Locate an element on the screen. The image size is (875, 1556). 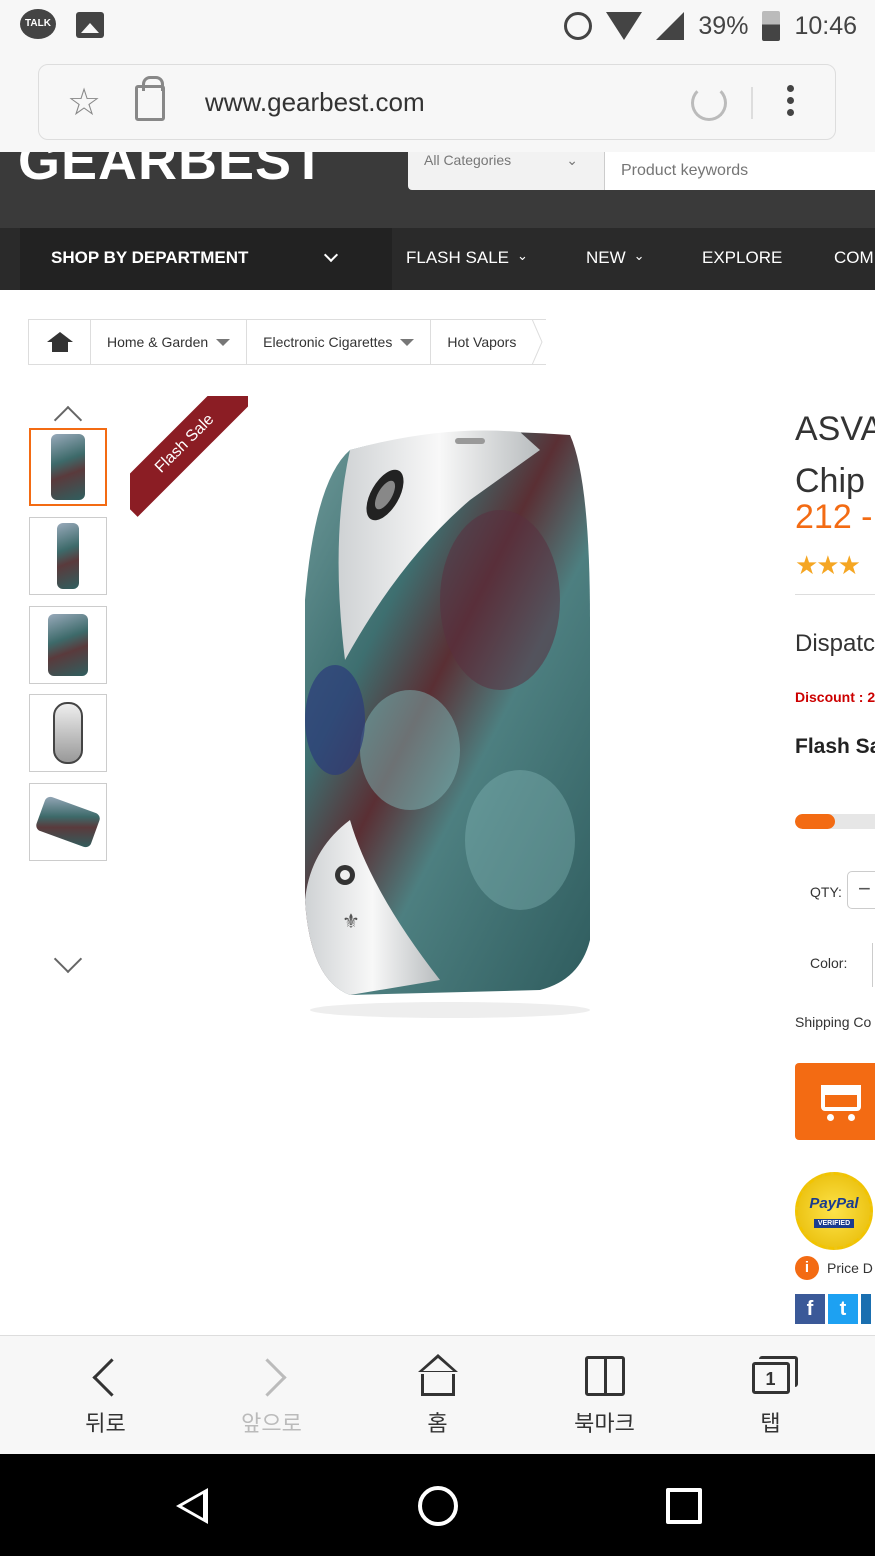
category-select: All Categories ⌄ is located at coordinates (506, 171).